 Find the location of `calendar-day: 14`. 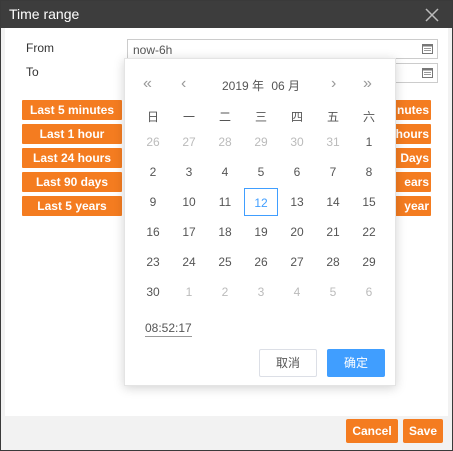

calendar-day: 14 is located at coordinates (333, 202).